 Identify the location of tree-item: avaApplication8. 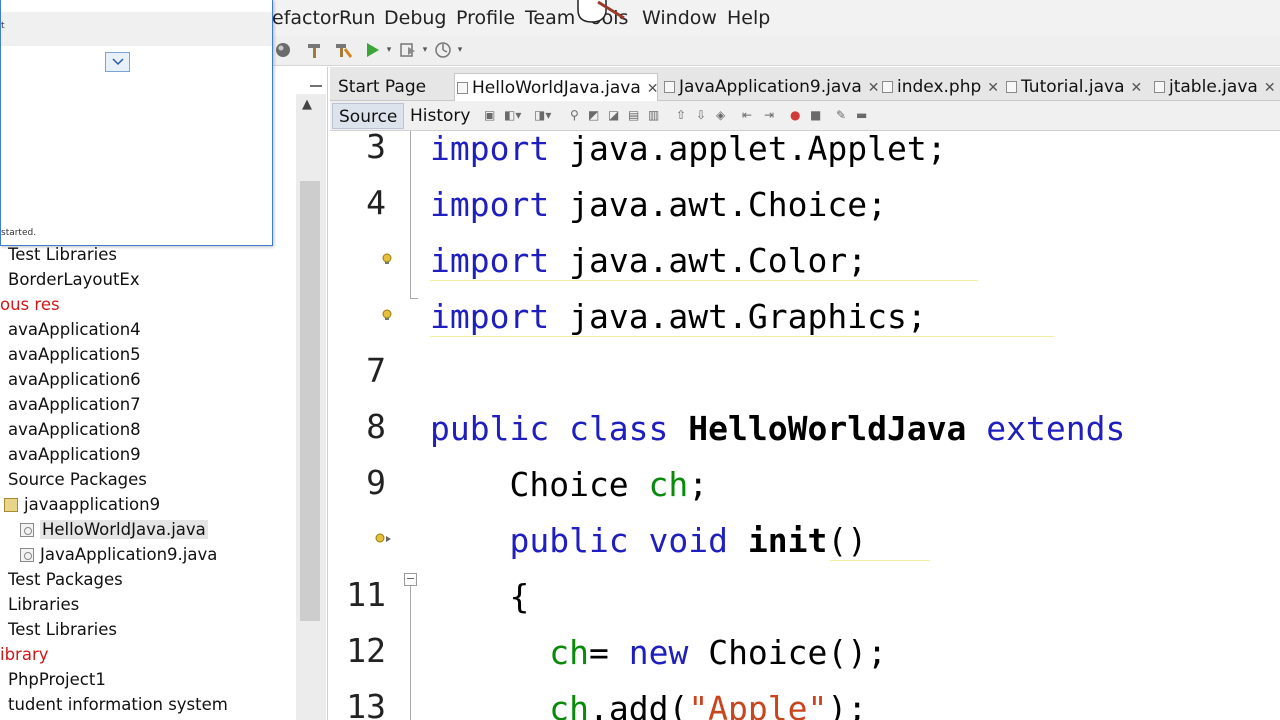
(70, 430).